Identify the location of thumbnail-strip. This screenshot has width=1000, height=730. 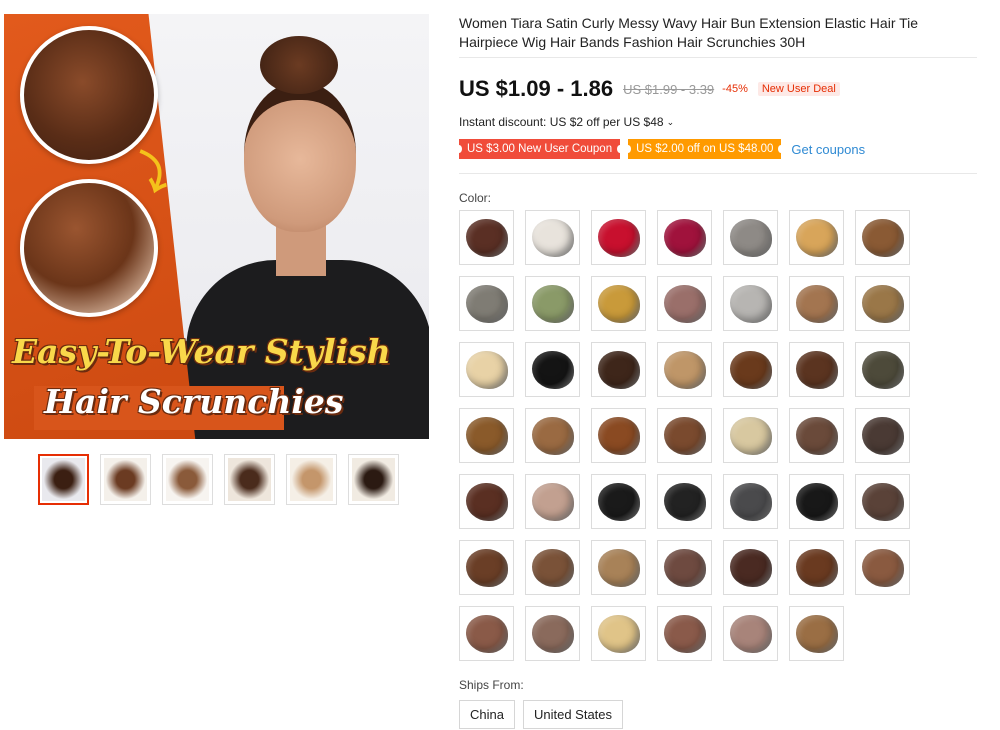
(218, 479).